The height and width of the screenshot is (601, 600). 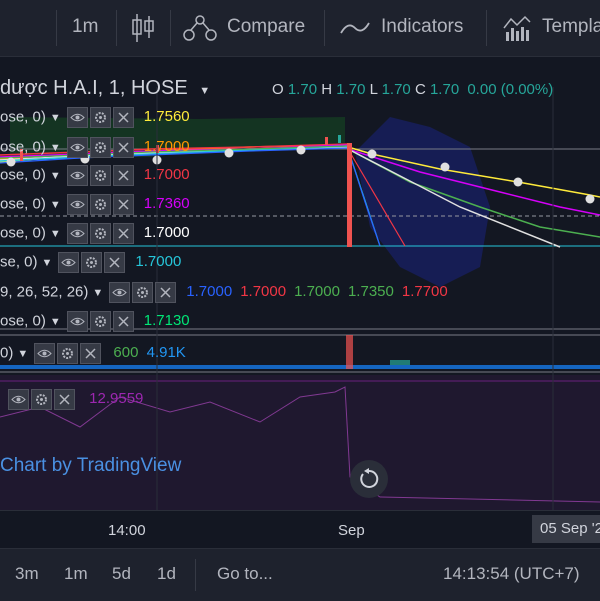 What do you see at coordinates (76, 574) in the screenshot?
I see `range-button-1m: 1m` at bounding box center [76, 574].